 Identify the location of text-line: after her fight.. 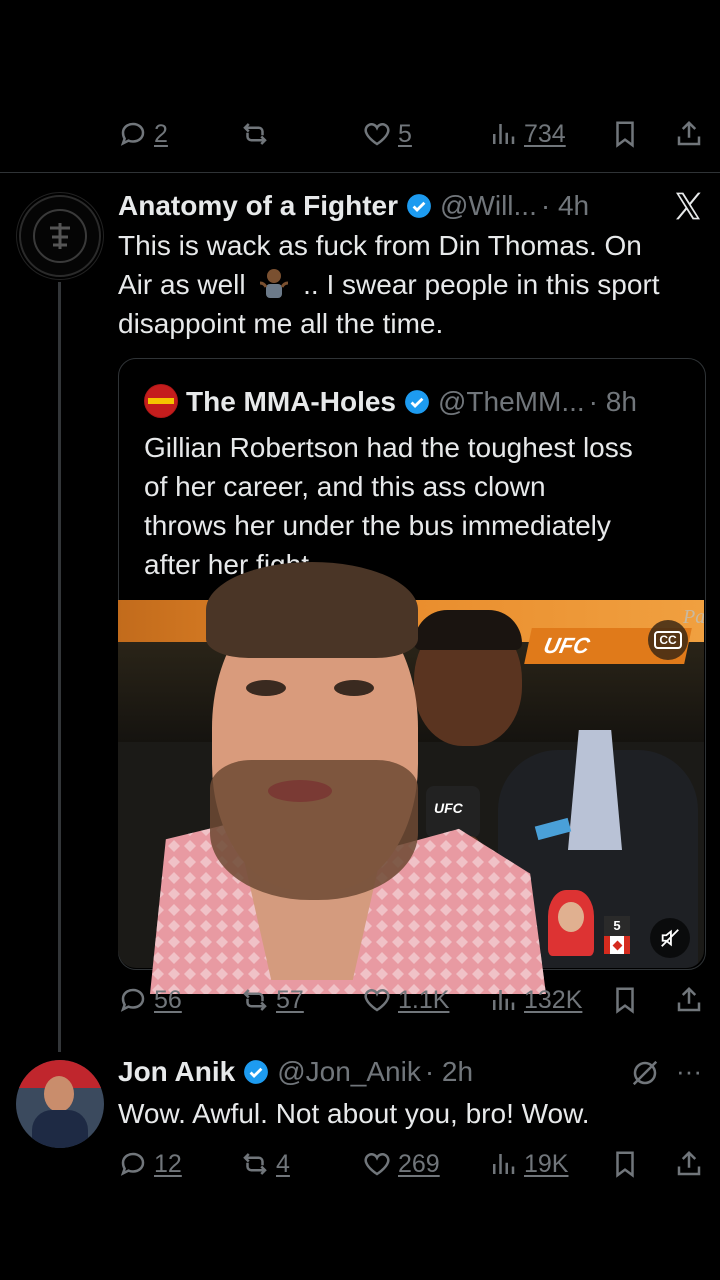
(230, 564).